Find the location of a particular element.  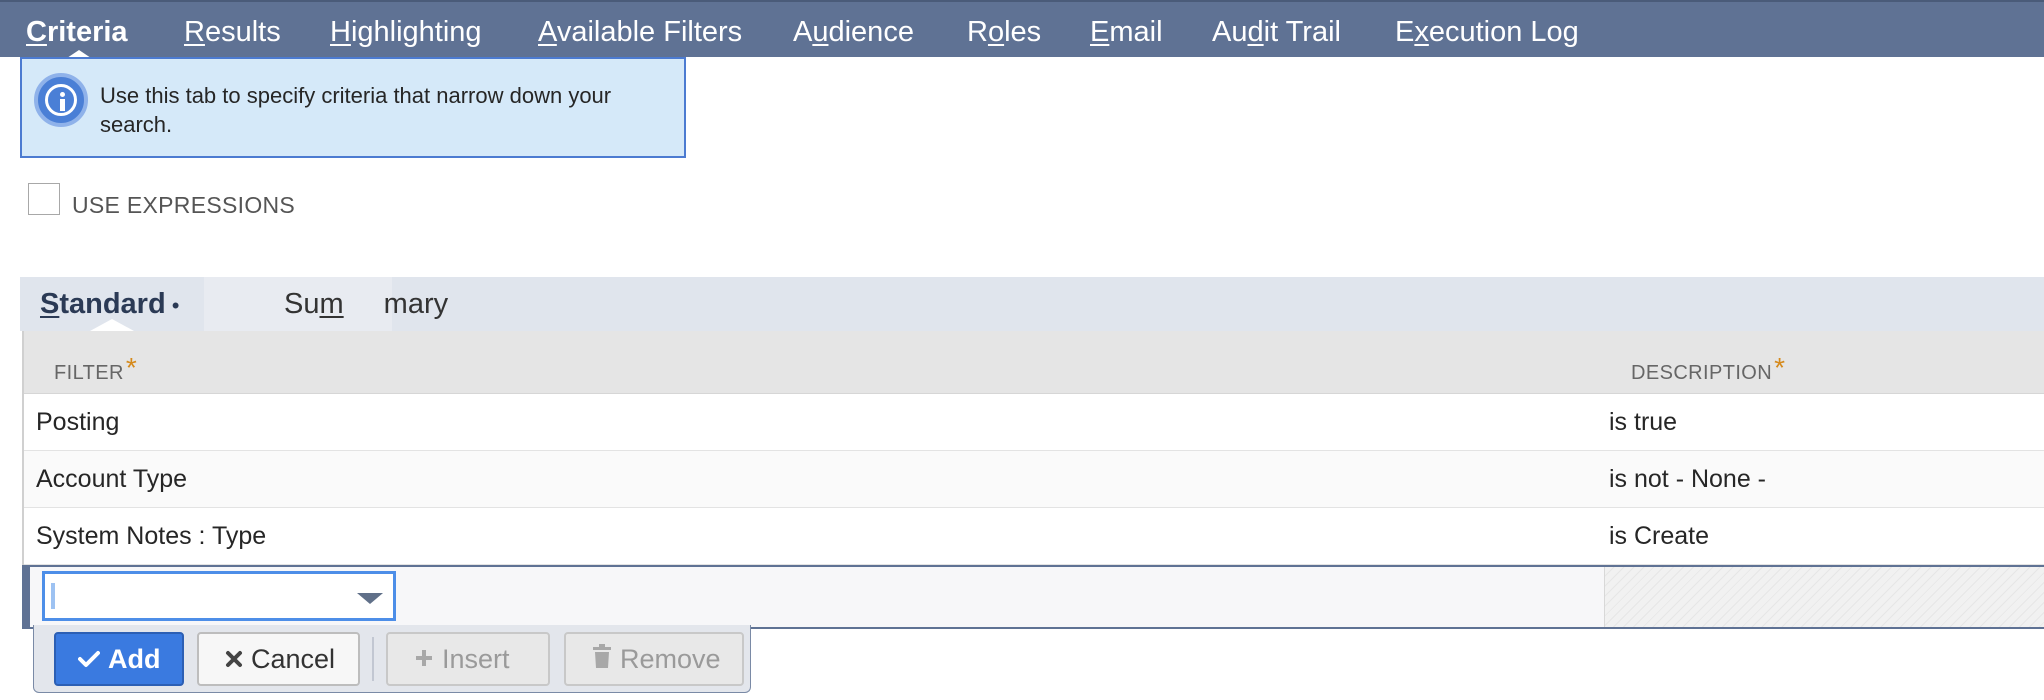

tab-highlighting-accesskey: H is located at coordinates (340, 32).